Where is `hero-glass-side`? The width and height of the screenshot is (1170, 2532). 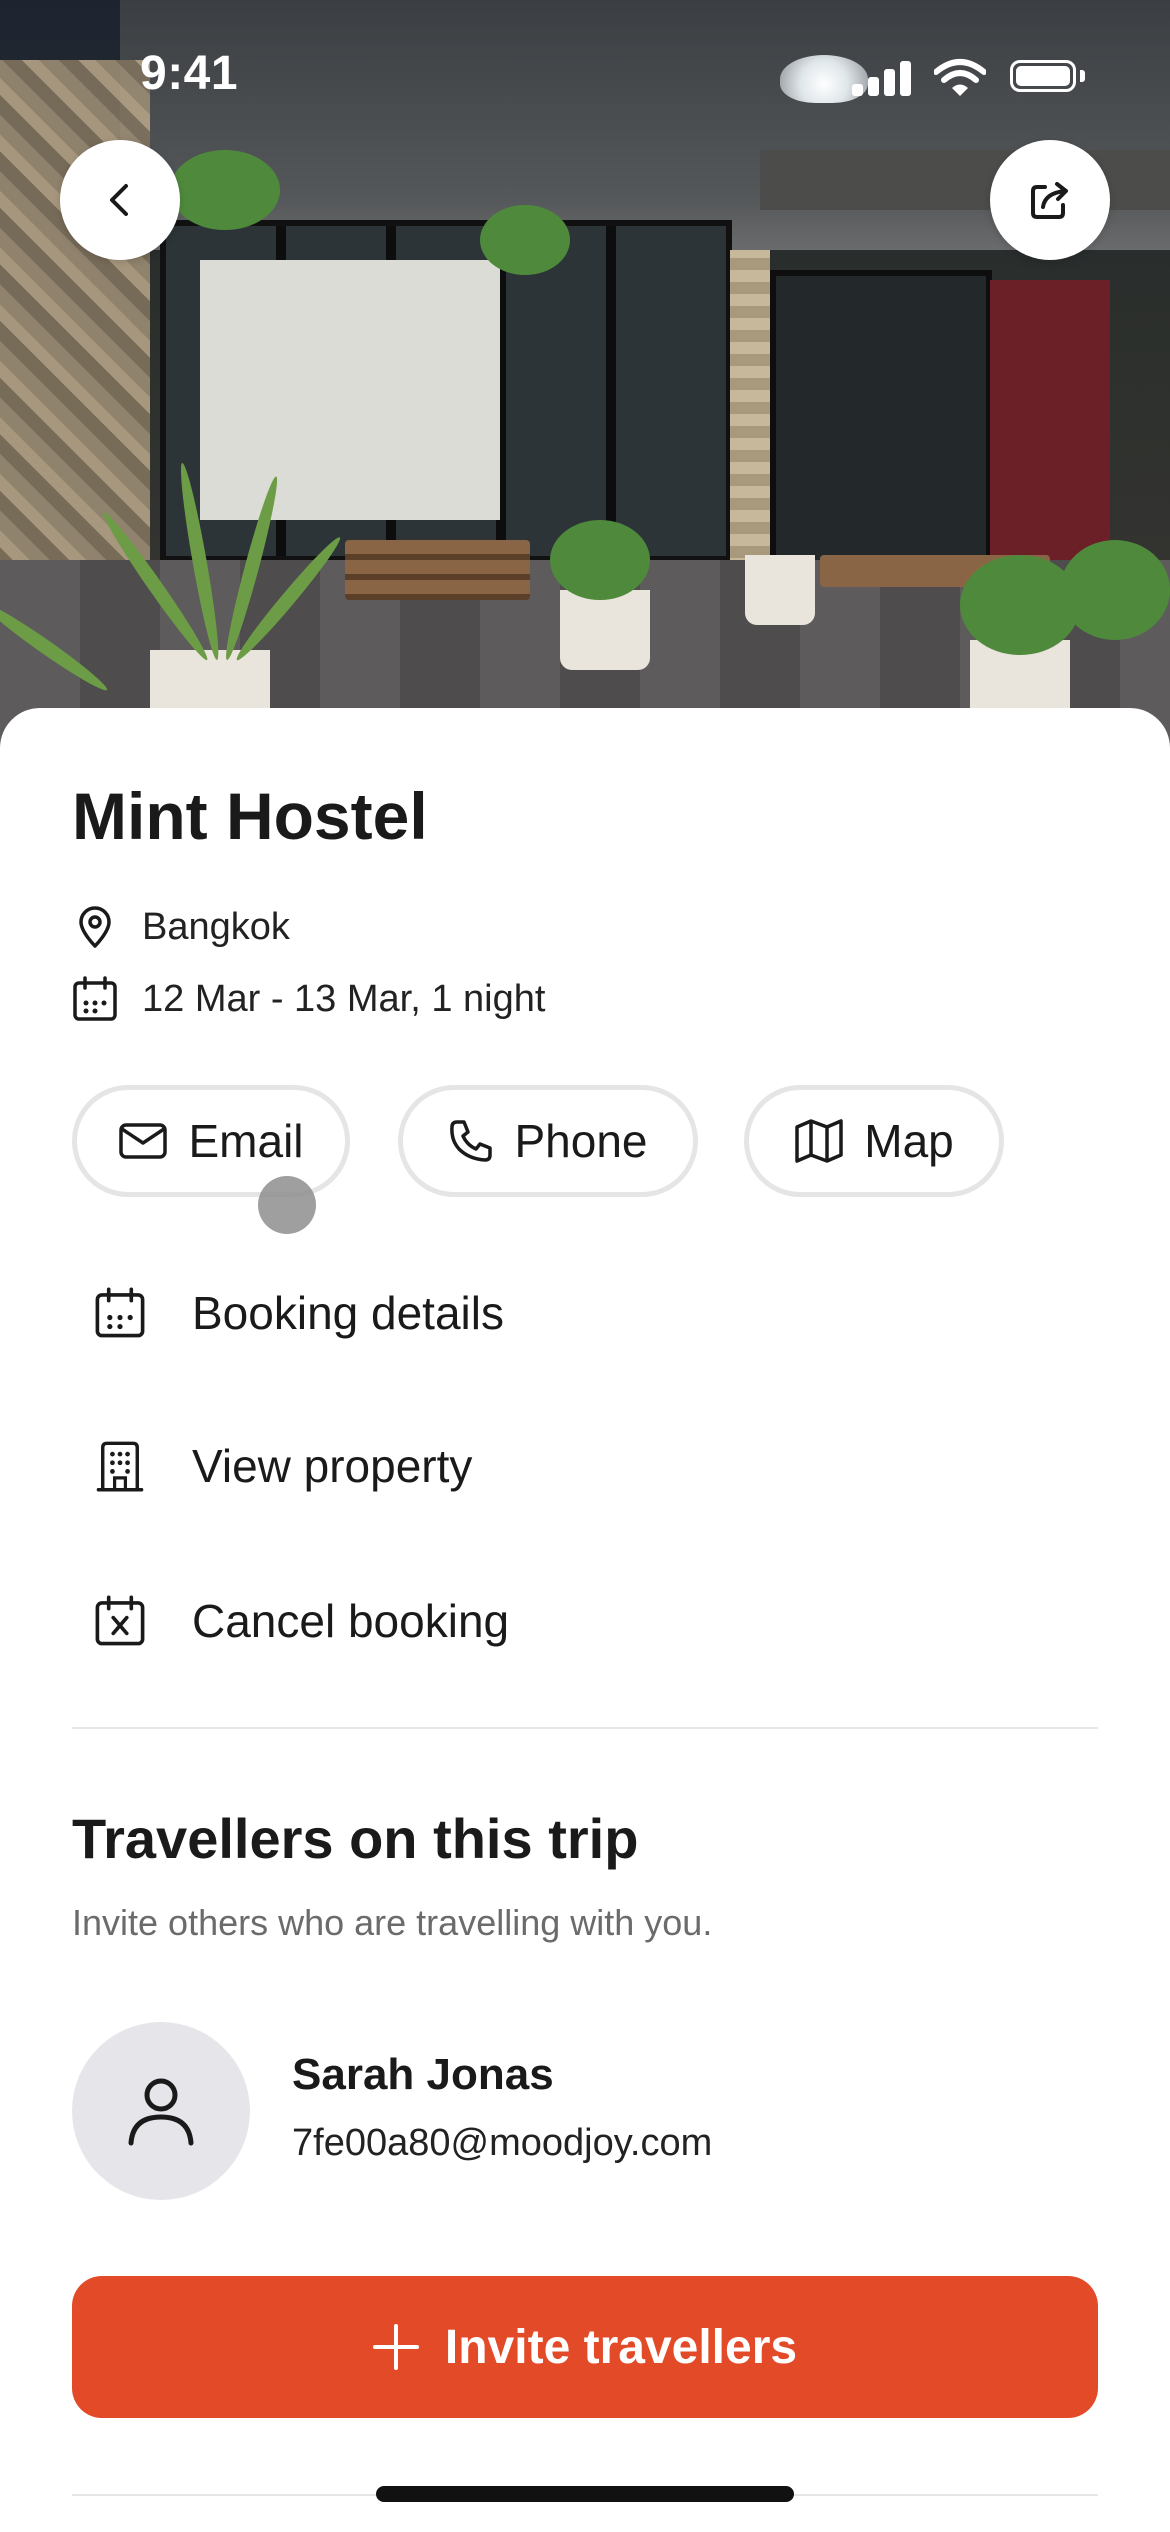 hero-glass-side is located at coordinates (881, 426).